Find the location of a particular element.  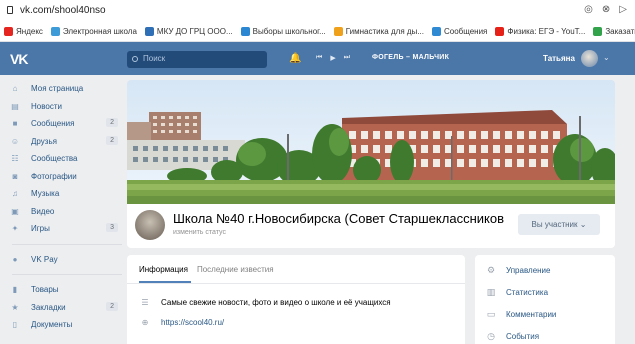

goods-icon: ▮ is located at coordinates (15, 290).